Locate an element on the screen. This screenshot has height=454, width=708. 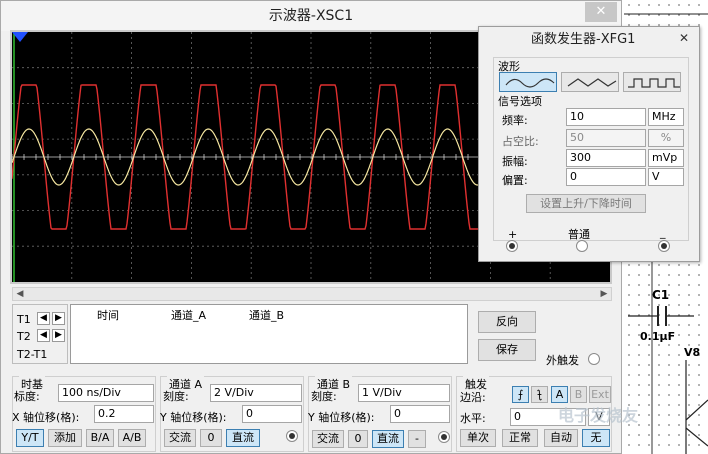
plus-terminal is located at coordinates (512, 246).